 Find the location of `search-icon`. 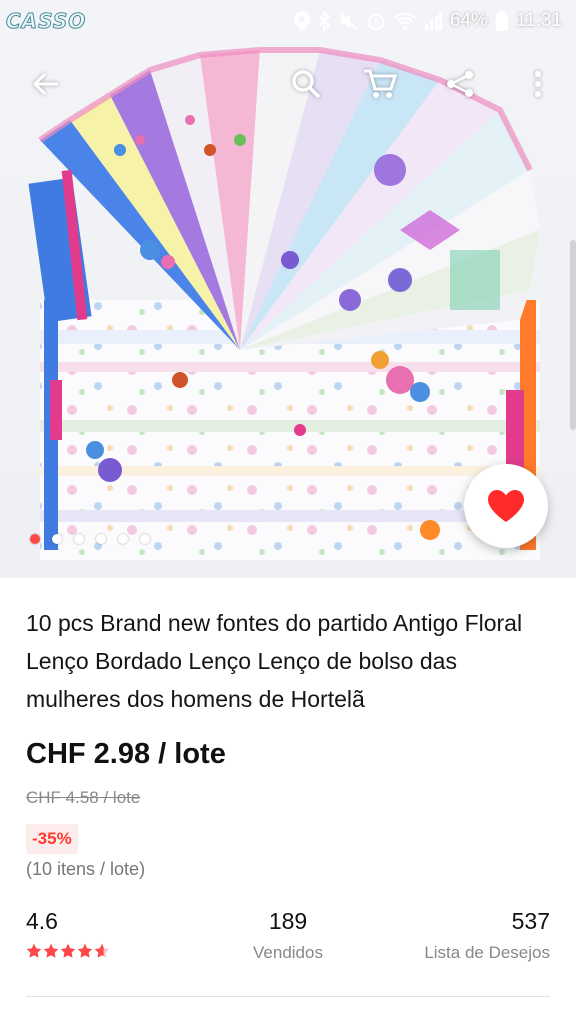

search-icon is located at coordinates (306, 84).